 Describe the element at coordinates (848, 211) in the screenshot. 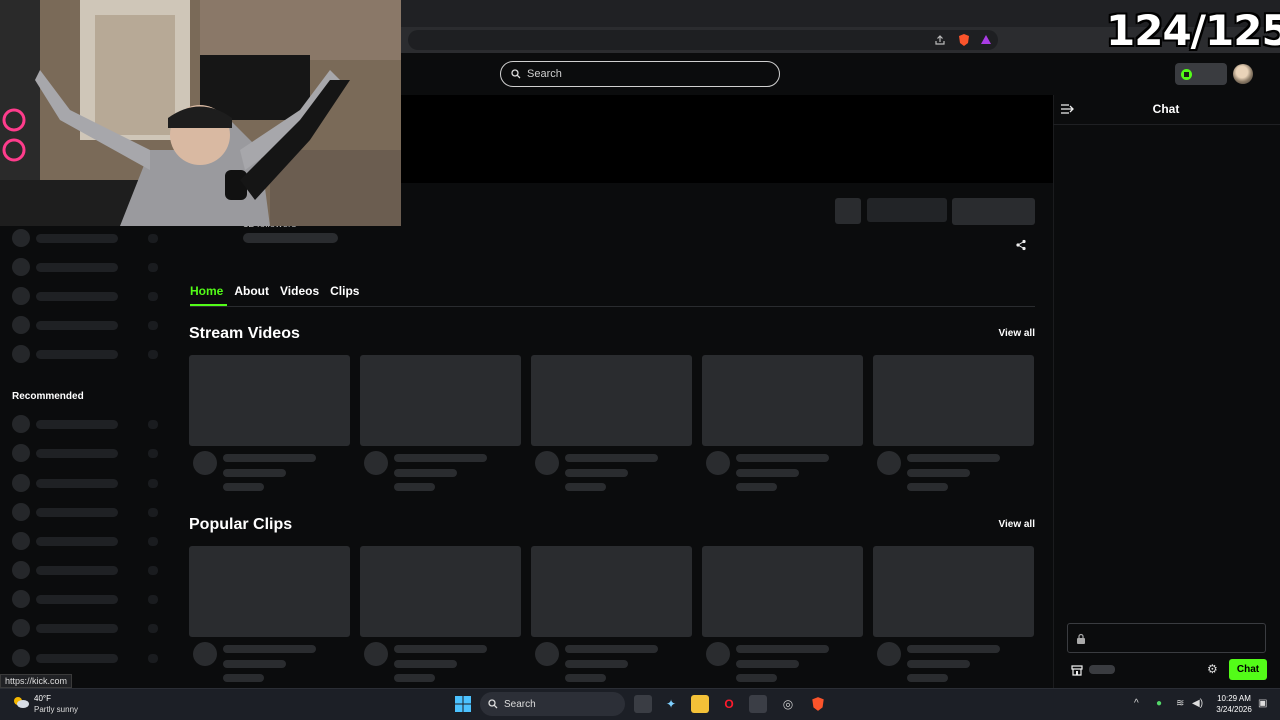

I see `notification-button` at that location.